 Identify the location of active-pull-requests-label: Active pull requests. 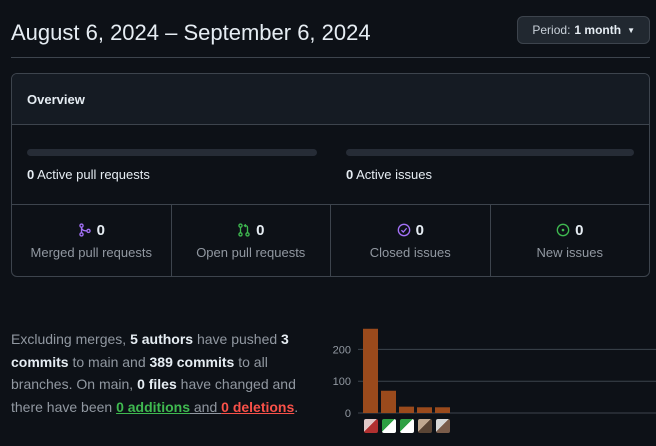
(93, 174).